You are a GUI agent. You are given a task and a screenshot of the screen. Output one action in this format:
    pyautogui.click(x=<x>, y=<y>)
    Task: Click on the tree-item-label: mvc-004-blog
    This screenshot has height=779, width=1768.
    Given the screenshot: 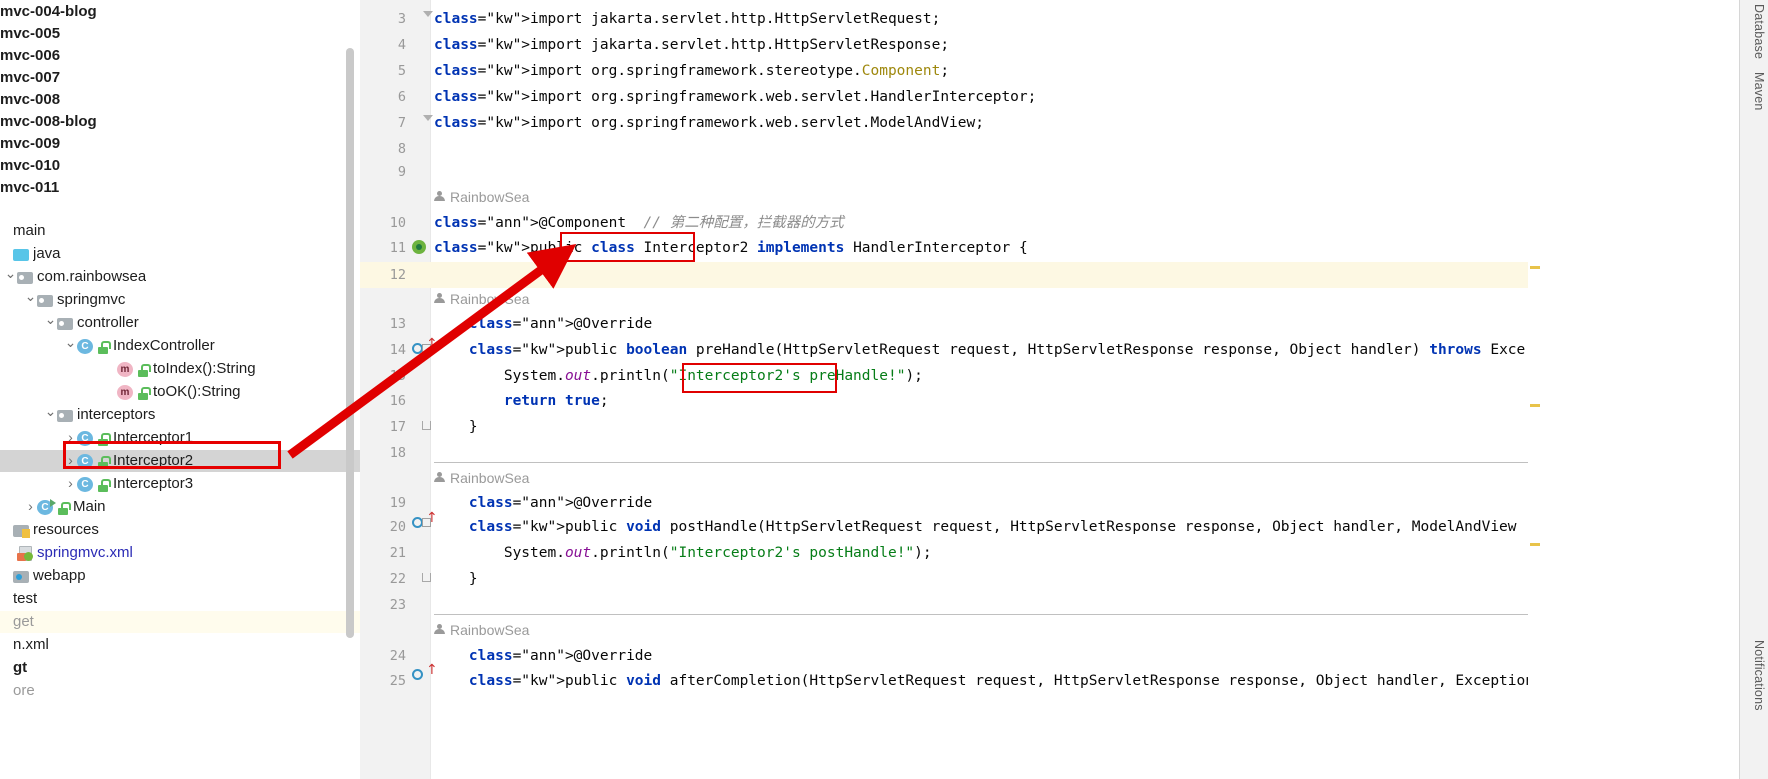 What is the action you would take?
    pyautogui.click(x=48, y=11)
    